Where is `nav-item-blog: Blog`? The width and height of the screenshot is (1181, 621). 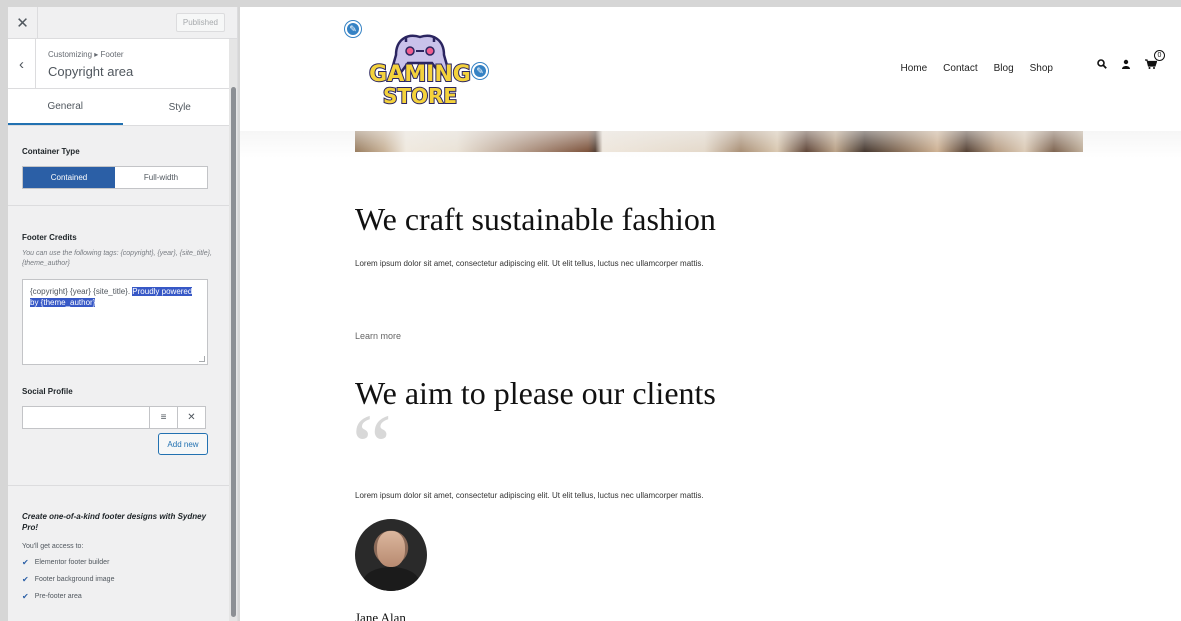
nav-item-blog: Blog is located at coordinates (1004, 68).